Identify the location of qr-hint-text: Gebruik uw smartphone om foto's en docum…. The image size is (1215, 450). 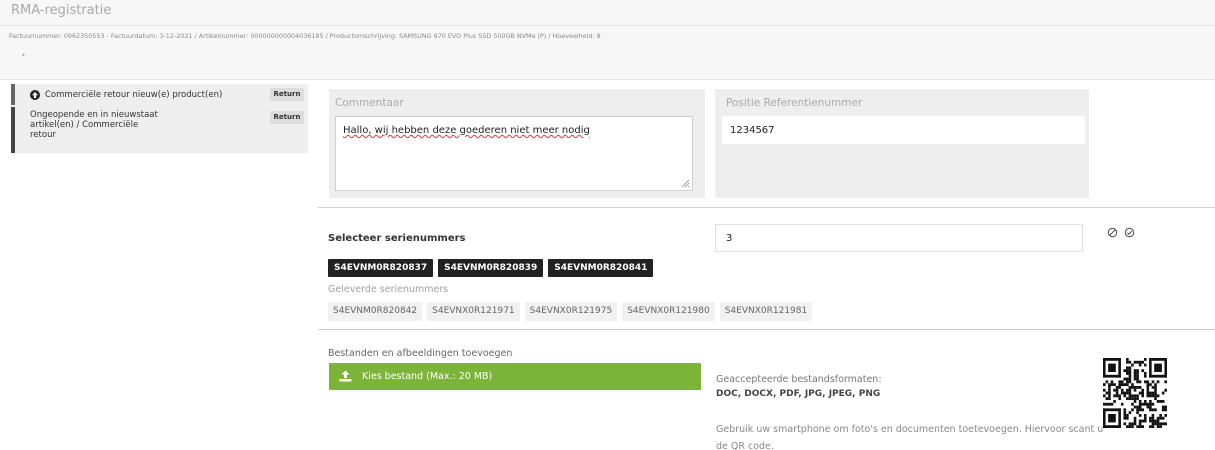
(910, 437).